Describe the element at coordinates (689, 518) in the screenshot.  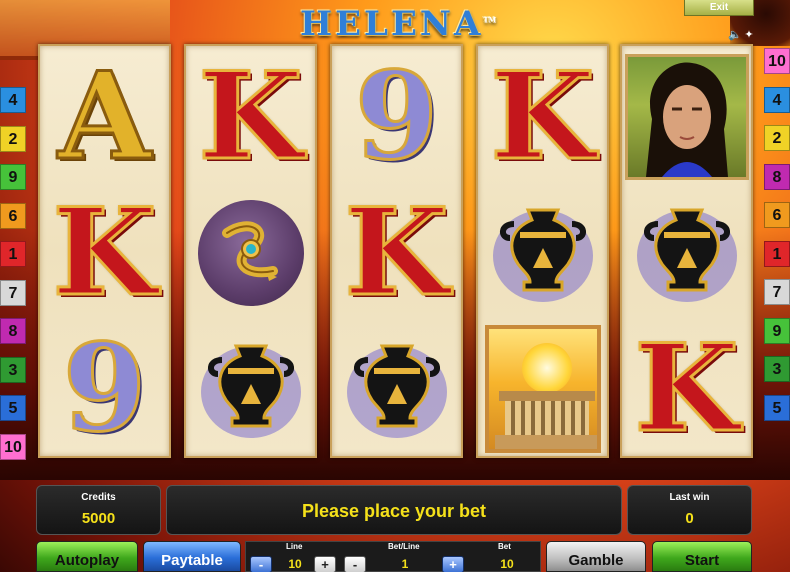
I see `last-win-value: 0` at that location.